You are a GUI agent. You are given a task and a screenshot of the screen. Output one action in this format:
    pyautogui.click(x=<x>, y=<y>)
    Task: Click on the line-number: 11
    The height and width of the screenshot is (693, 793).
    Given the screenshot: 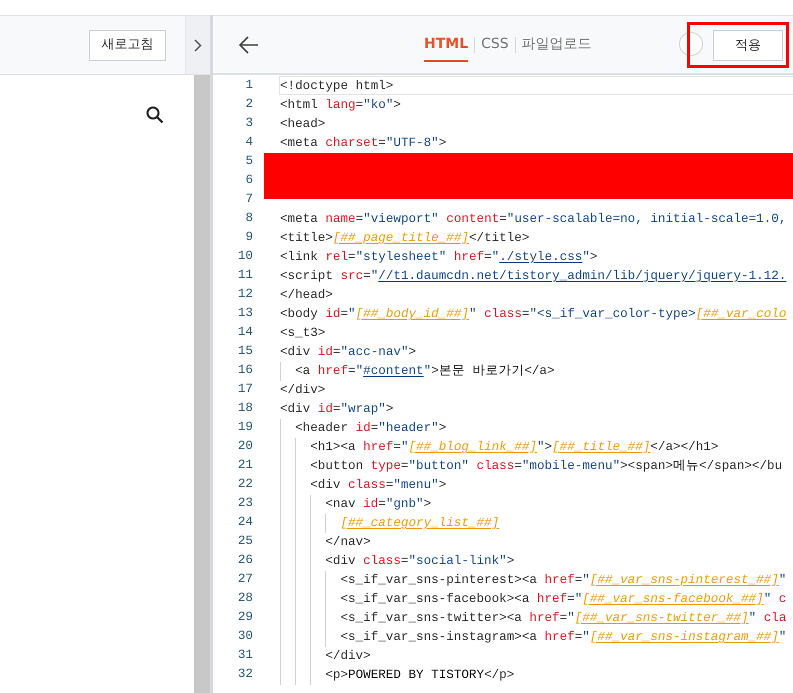 What is the action you would take?
    pyautogui.click(x=244, y=275)
    